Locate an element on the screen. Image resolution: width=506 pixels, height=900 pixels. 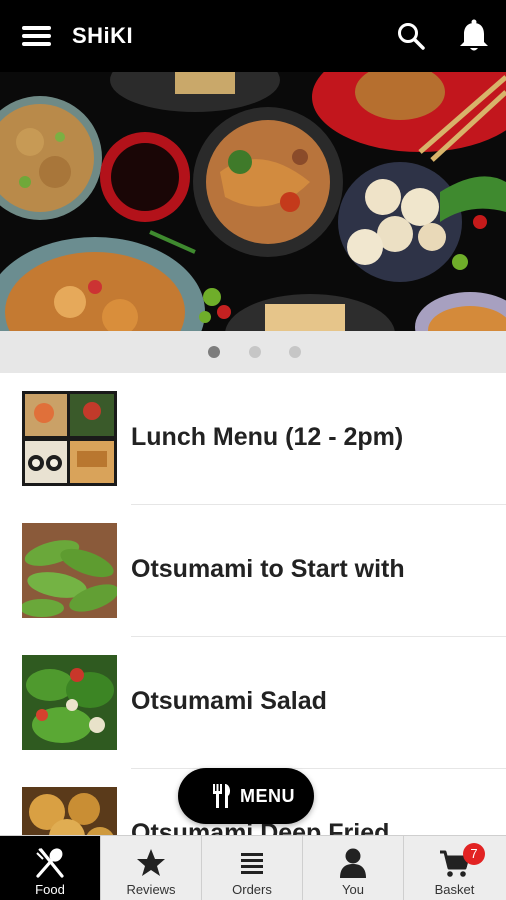
bottom-tab-bar: Food Reviews Orders You 7 Basket is located at coordinates (253, 867).